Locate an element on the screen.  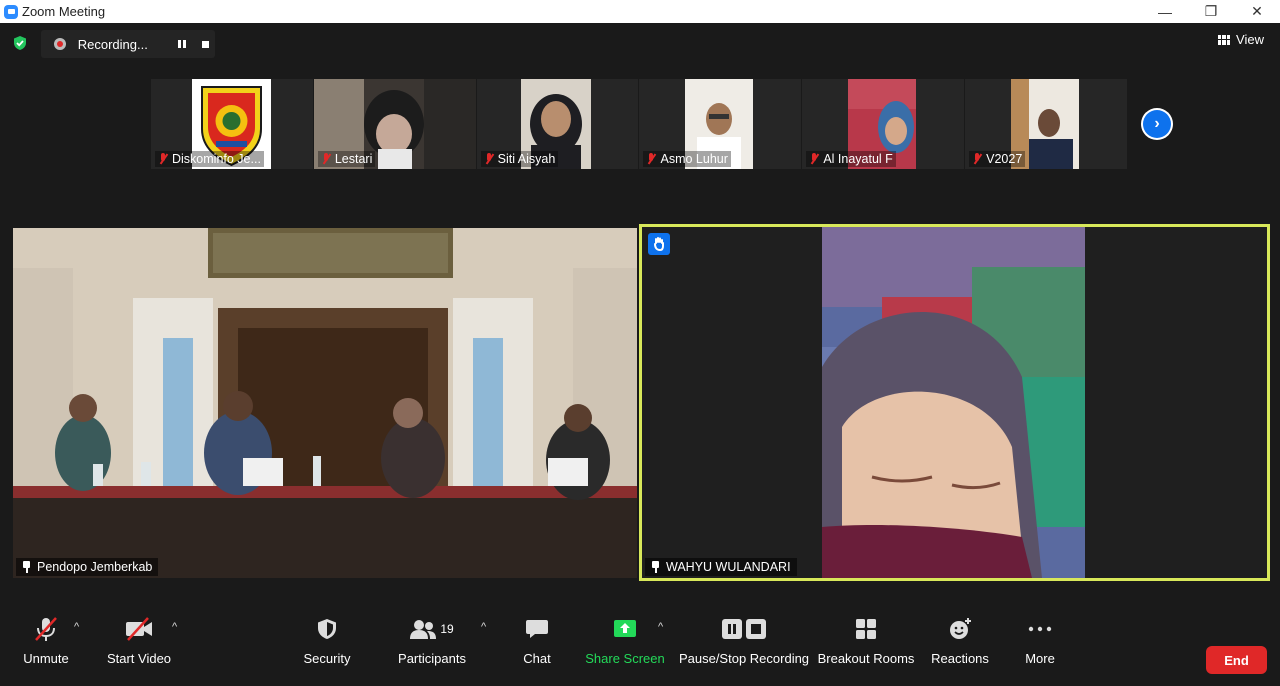
close-button: ✕ is located at coordinates (1257, 11).